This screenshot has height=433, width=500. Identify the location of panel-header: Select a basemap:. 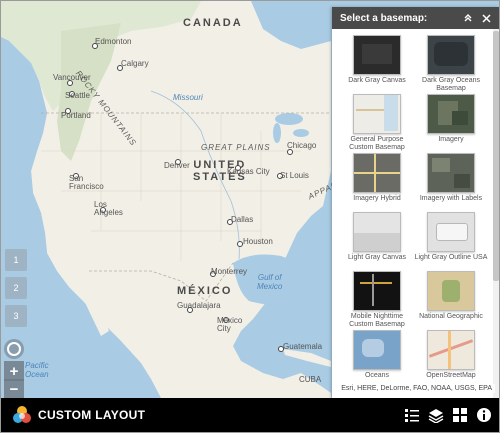
(415, 18).